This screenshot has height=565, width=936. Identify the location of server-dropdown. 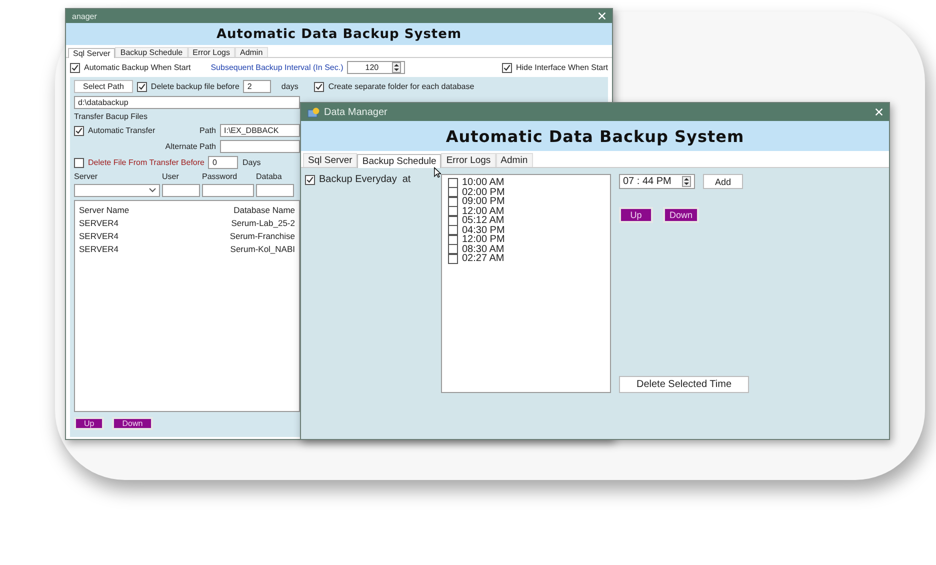
(117, 190).